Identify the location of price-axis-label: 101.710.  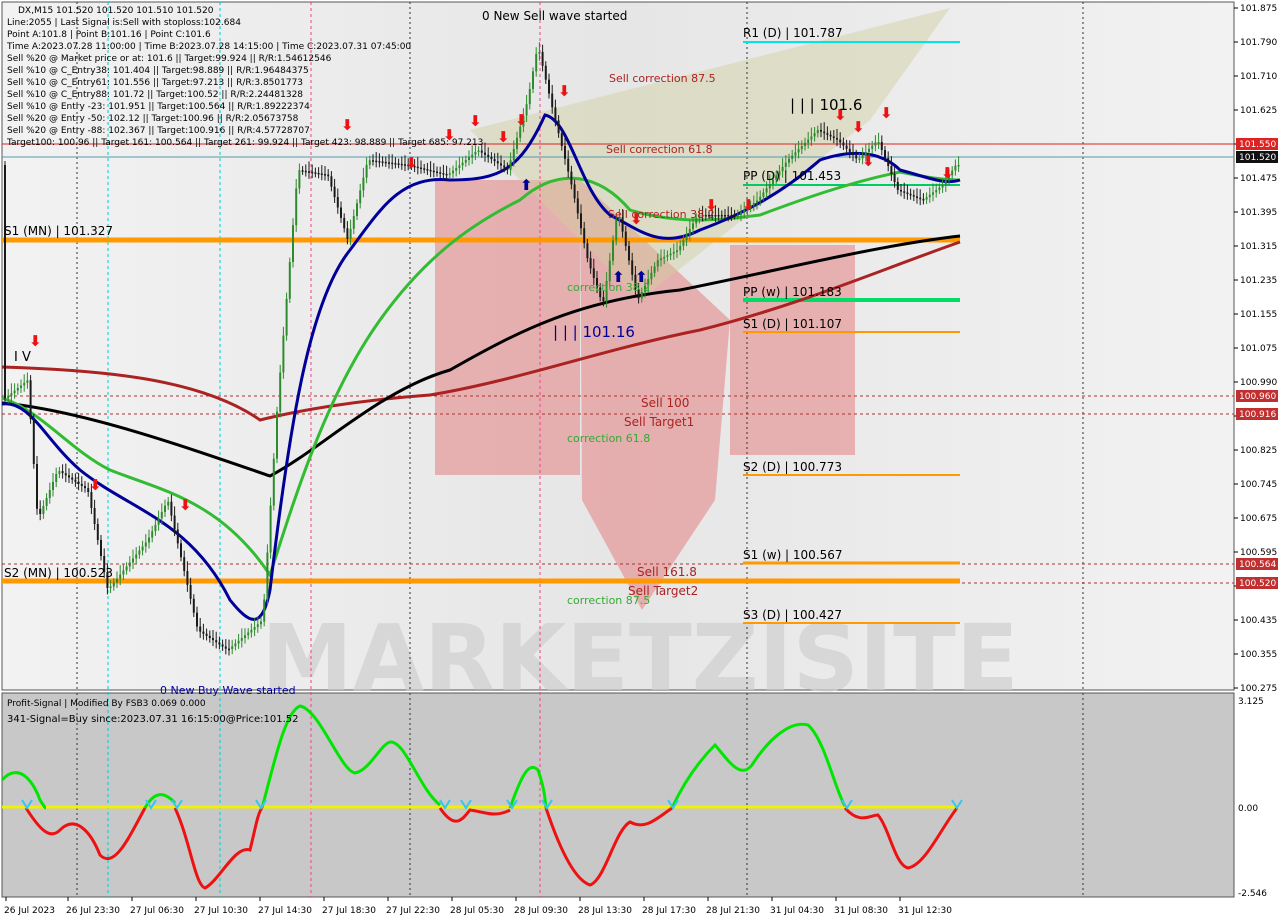
(1258, 77).